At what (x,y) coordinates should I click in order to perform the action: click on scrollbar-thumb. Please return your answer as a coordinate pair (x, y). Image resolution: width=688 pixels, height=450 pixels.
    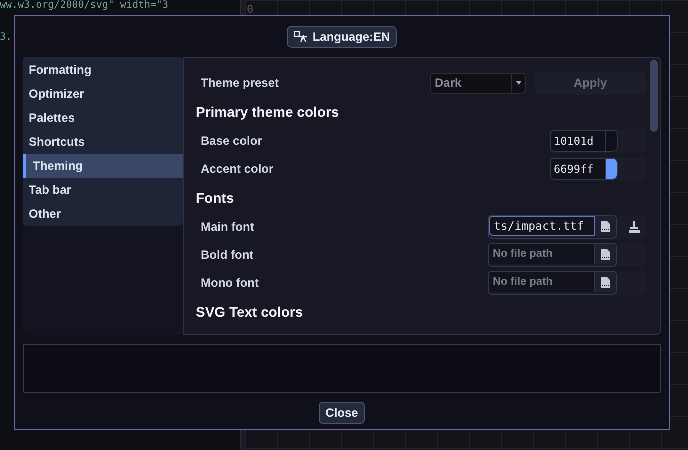
    Looking at the image, I should click on (654, 96).